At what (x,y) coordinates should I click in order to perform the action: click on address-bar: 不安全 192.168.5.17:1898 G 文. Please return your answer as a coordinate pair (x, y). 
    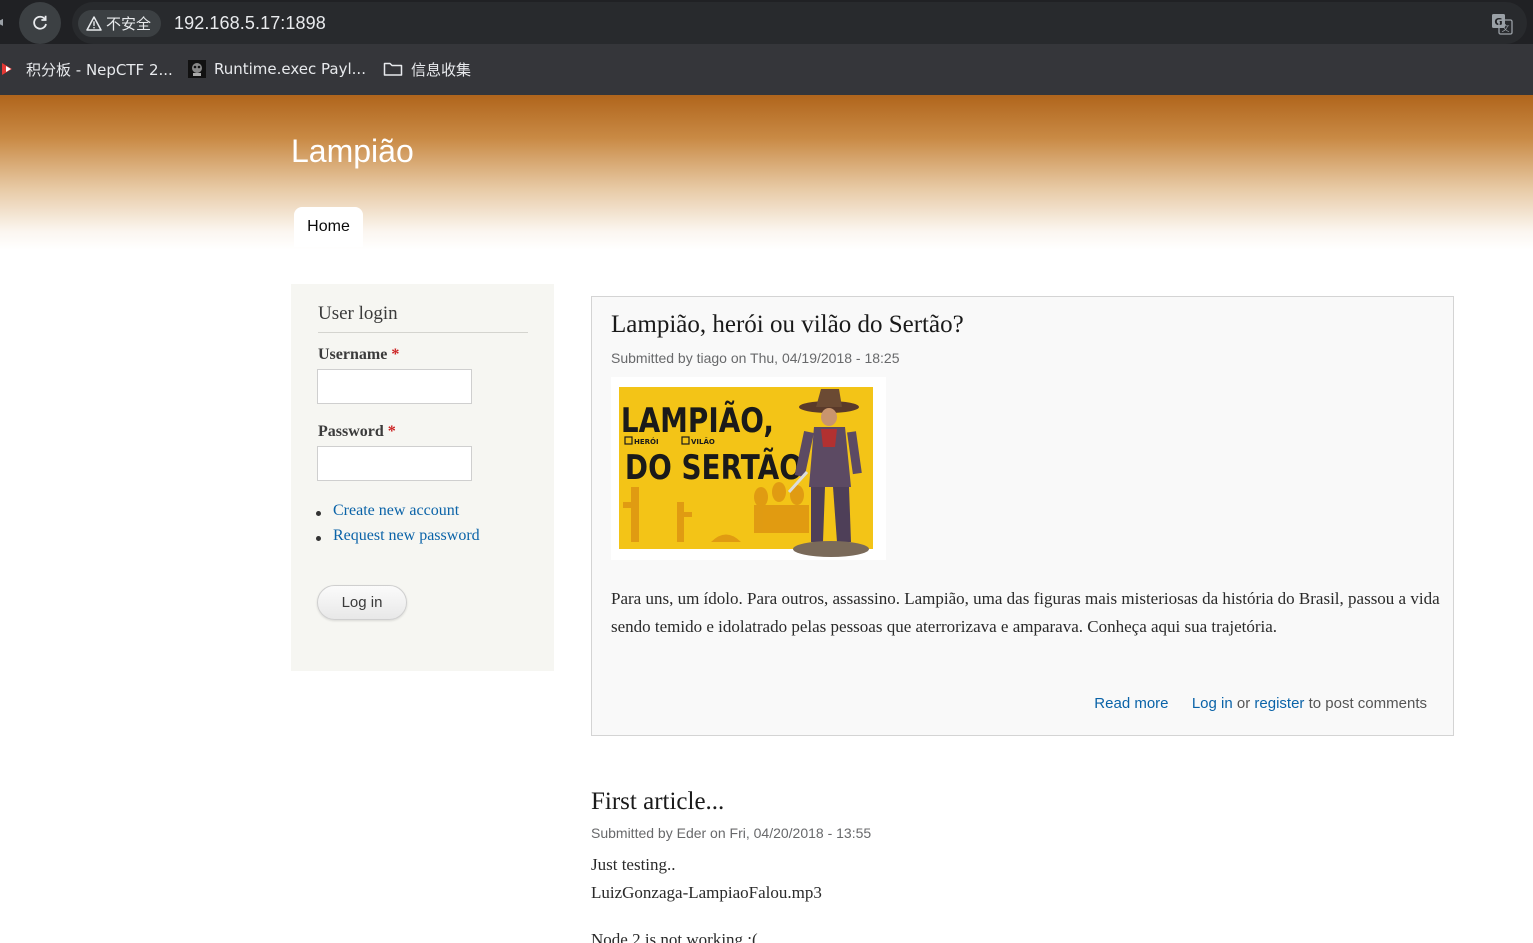
    Looking at the image, I should click on (799, 23).